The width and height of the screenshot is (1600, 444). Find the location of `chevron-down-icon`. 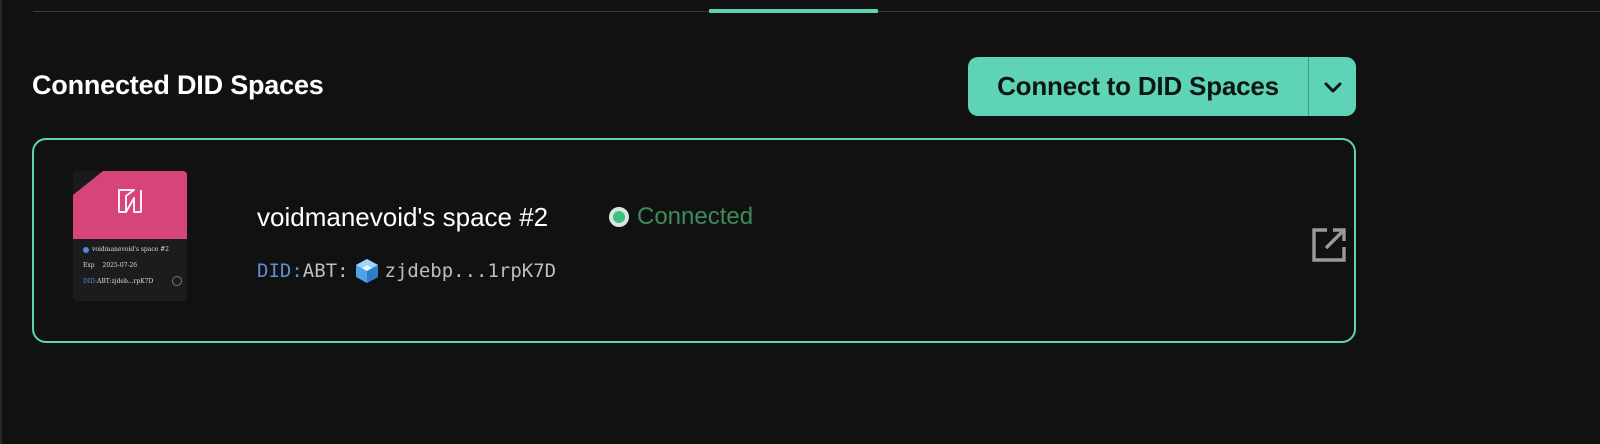

chevron-down-icon is located at coordinates (1332, 87).